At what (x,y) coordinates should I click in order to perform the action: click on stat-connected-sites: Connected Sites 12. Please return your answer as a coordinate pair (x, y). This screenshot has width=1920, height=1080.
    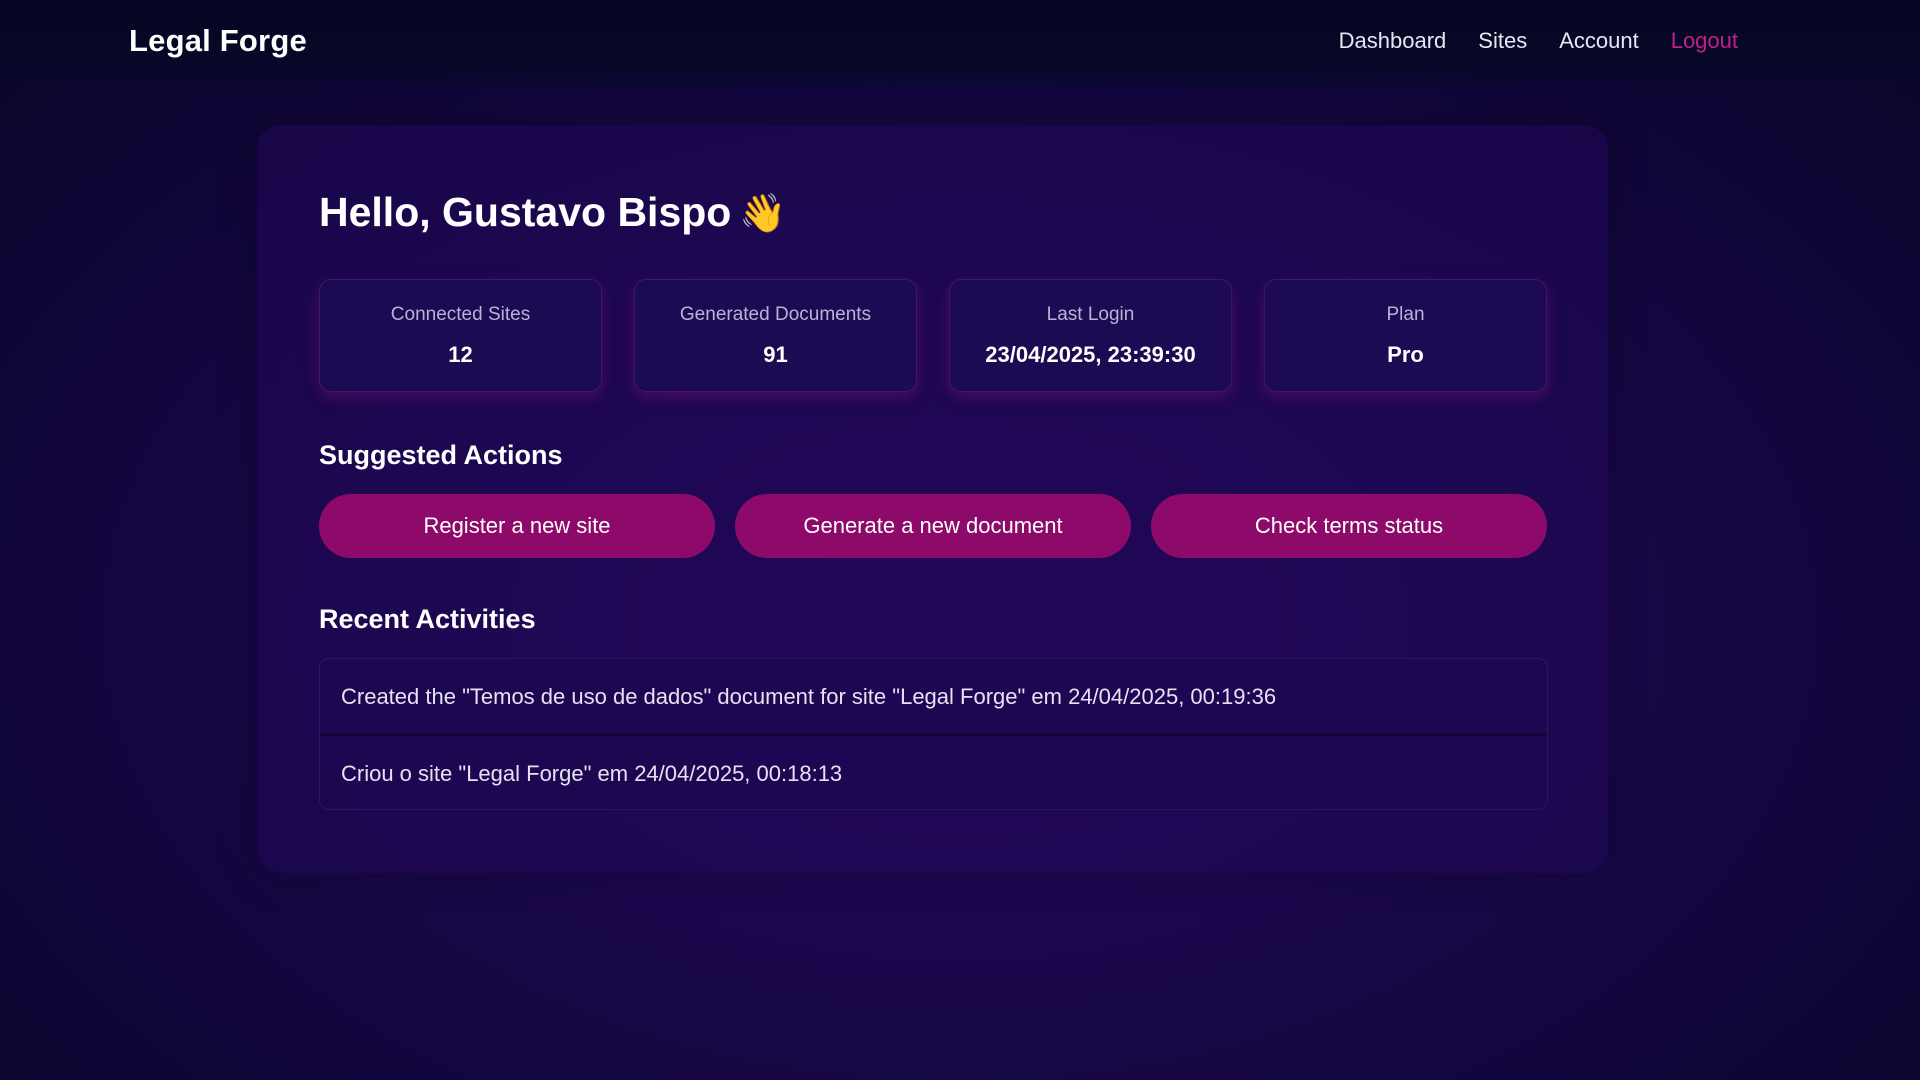
    Looking at the image, I should click on (460, 335).